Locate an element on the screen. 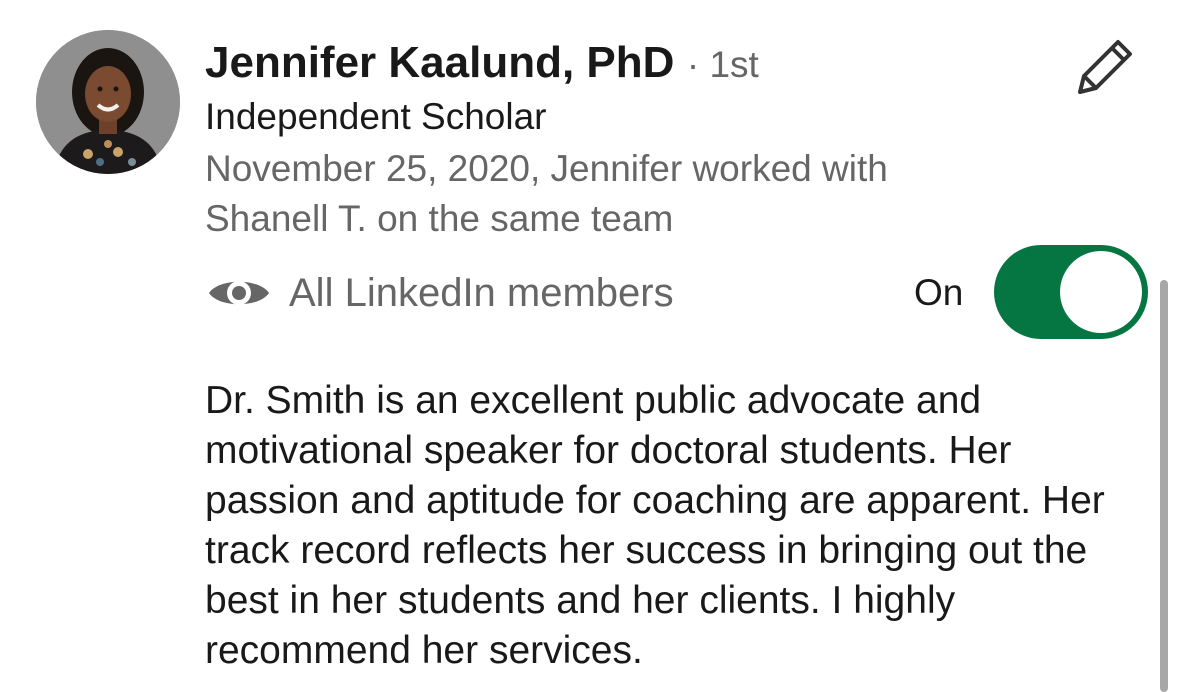  connection-degree: · 1st is located at coordinates (722, 64).